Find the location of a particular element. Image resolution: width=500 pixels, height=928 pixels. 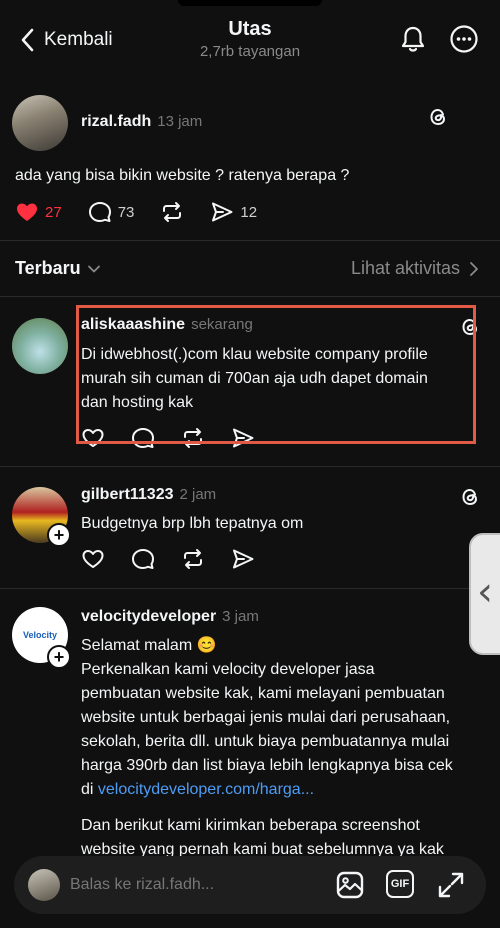

reply-line: Selamat malam 😊 is located at coordinates (149, 645).